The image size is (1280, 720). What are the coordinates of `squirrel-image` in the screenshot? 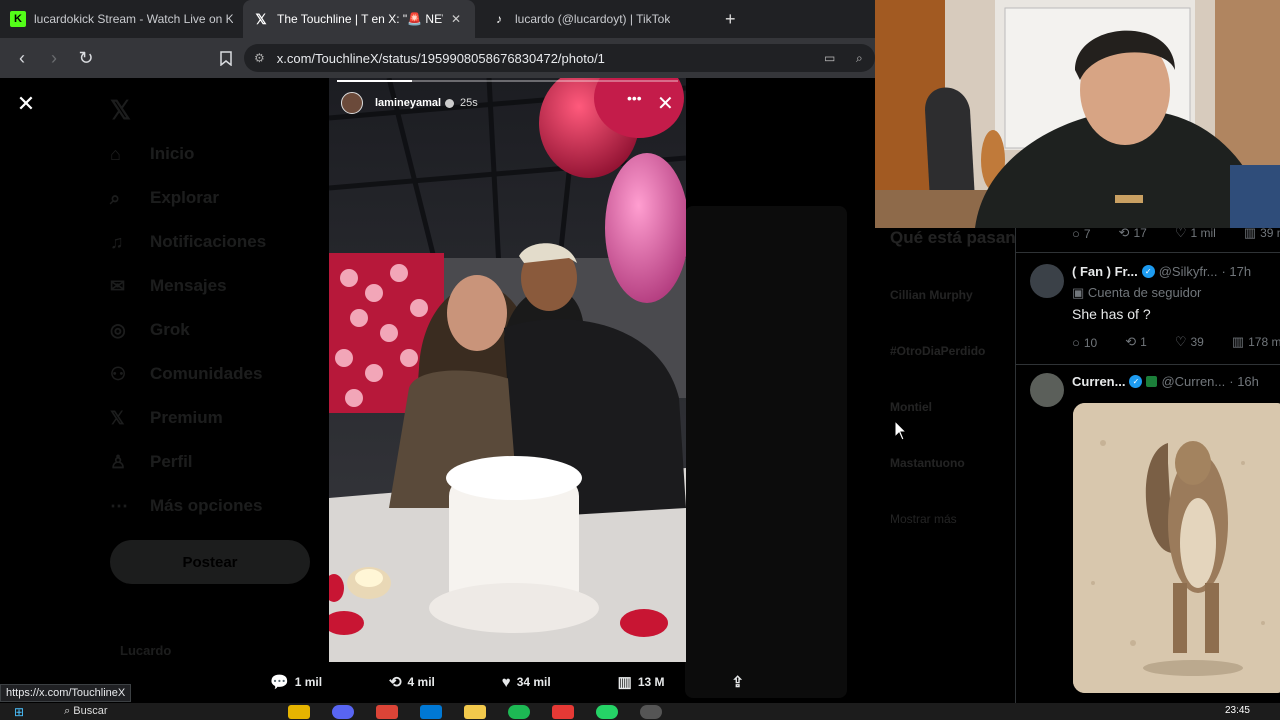 It's located at (1176, 548).